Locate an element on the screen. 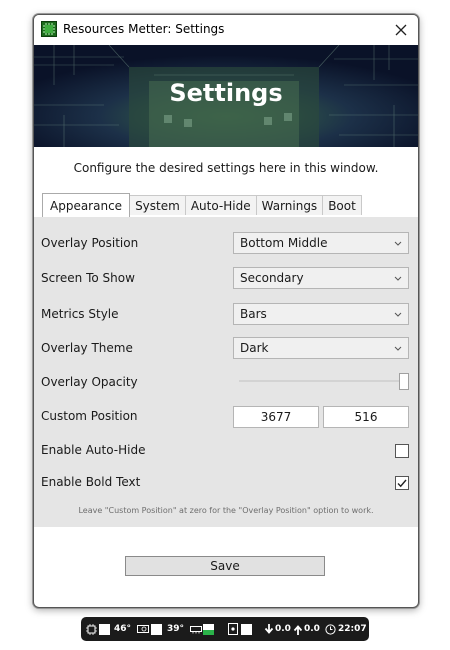 This screenshot has height=650, width=450. header-banner: Settings is located at coordinates (226, 96).